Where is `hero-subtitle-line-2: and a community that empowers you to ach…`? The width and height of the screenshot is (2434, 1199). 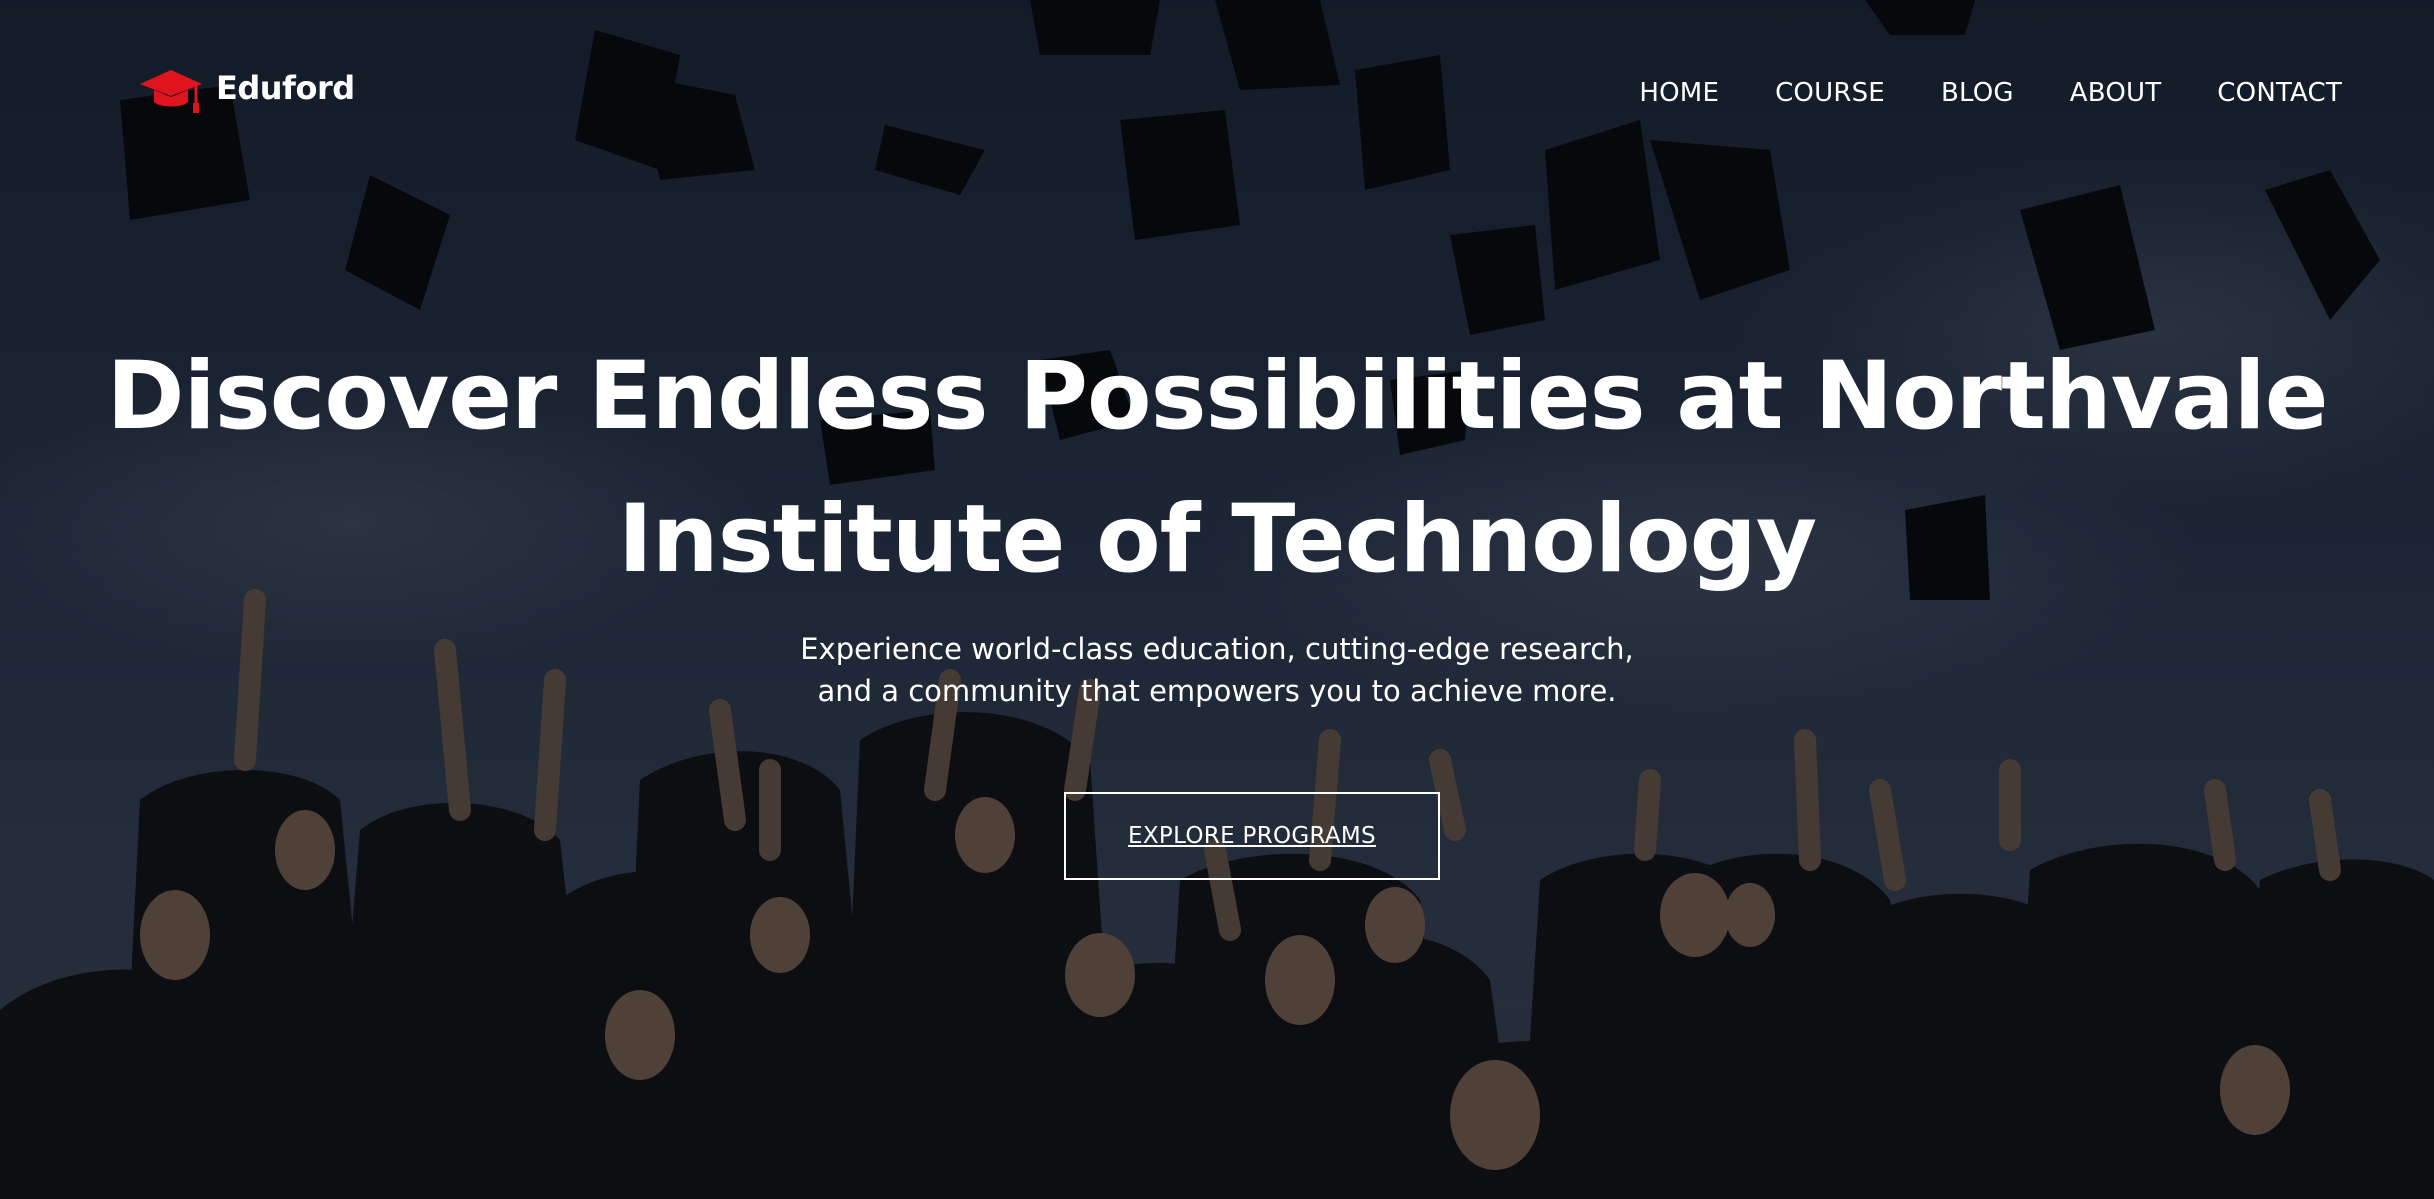
hero-subtitle-line-2: and a community that empowers you to ach… is located at coordinates (1217, 691).